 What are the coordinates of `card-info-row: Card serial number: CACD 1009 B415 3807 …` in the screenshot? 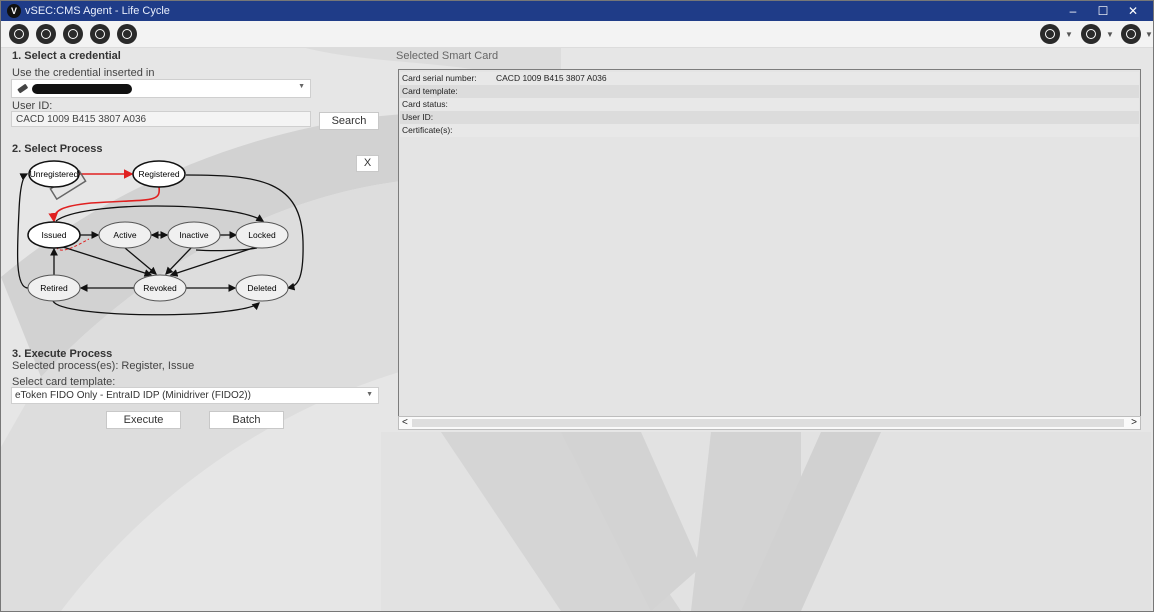 It's located at (769, 78).